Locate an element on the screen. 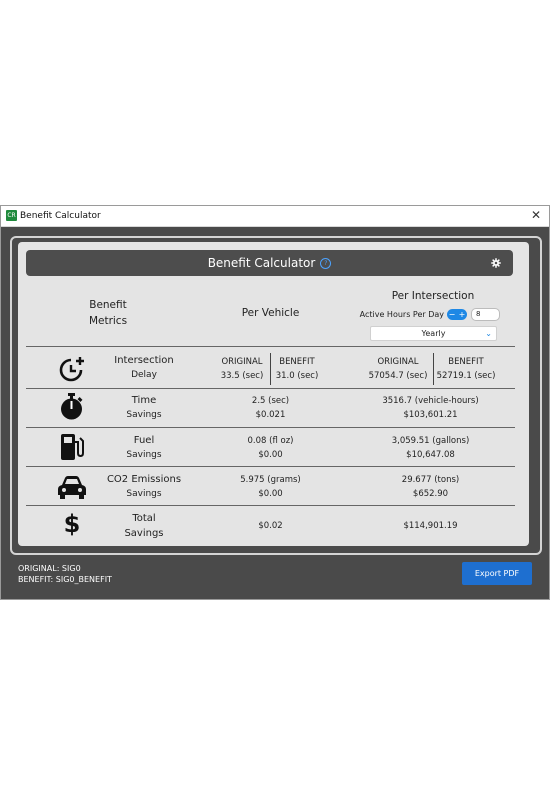  total-label-line1: Total is located at coordinates (144, 518).